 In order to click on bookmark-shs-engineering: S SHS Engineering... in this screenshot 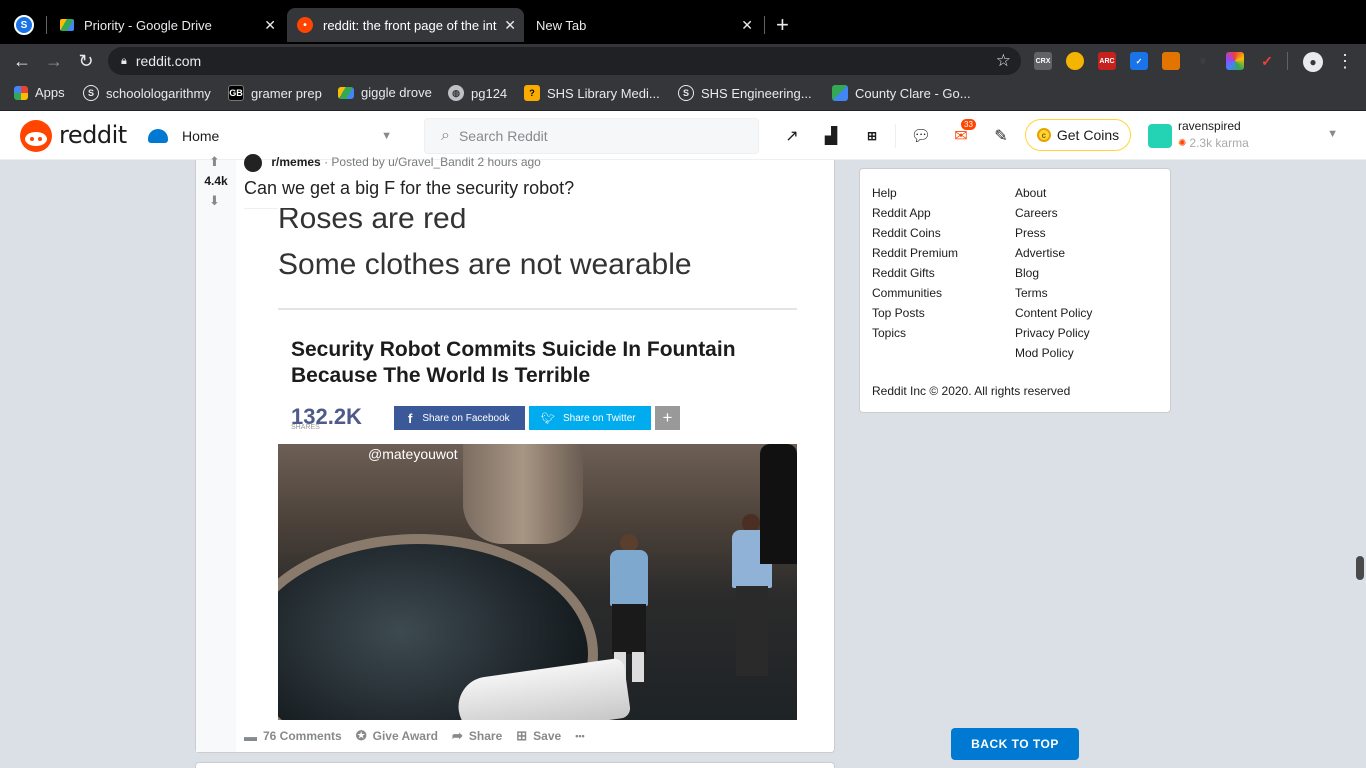, I will do `click(745, 93)`.